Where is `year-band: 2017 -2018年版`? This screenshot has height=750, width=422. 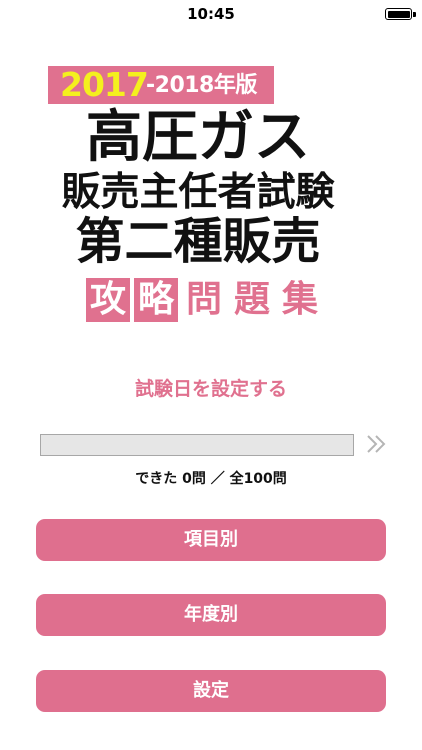
year-band: 2017 -2018年版 is located at coordinates (161, 85).